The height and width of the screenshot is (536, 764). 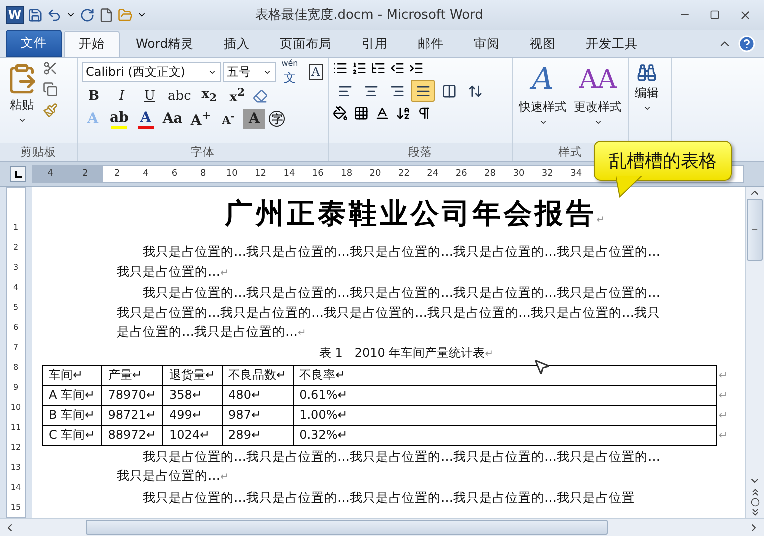 What do you see at coordinates (290, 72) in the screenshot?
I see `phonetic-guide-button: wén 文` at bounding box center [290, 72].